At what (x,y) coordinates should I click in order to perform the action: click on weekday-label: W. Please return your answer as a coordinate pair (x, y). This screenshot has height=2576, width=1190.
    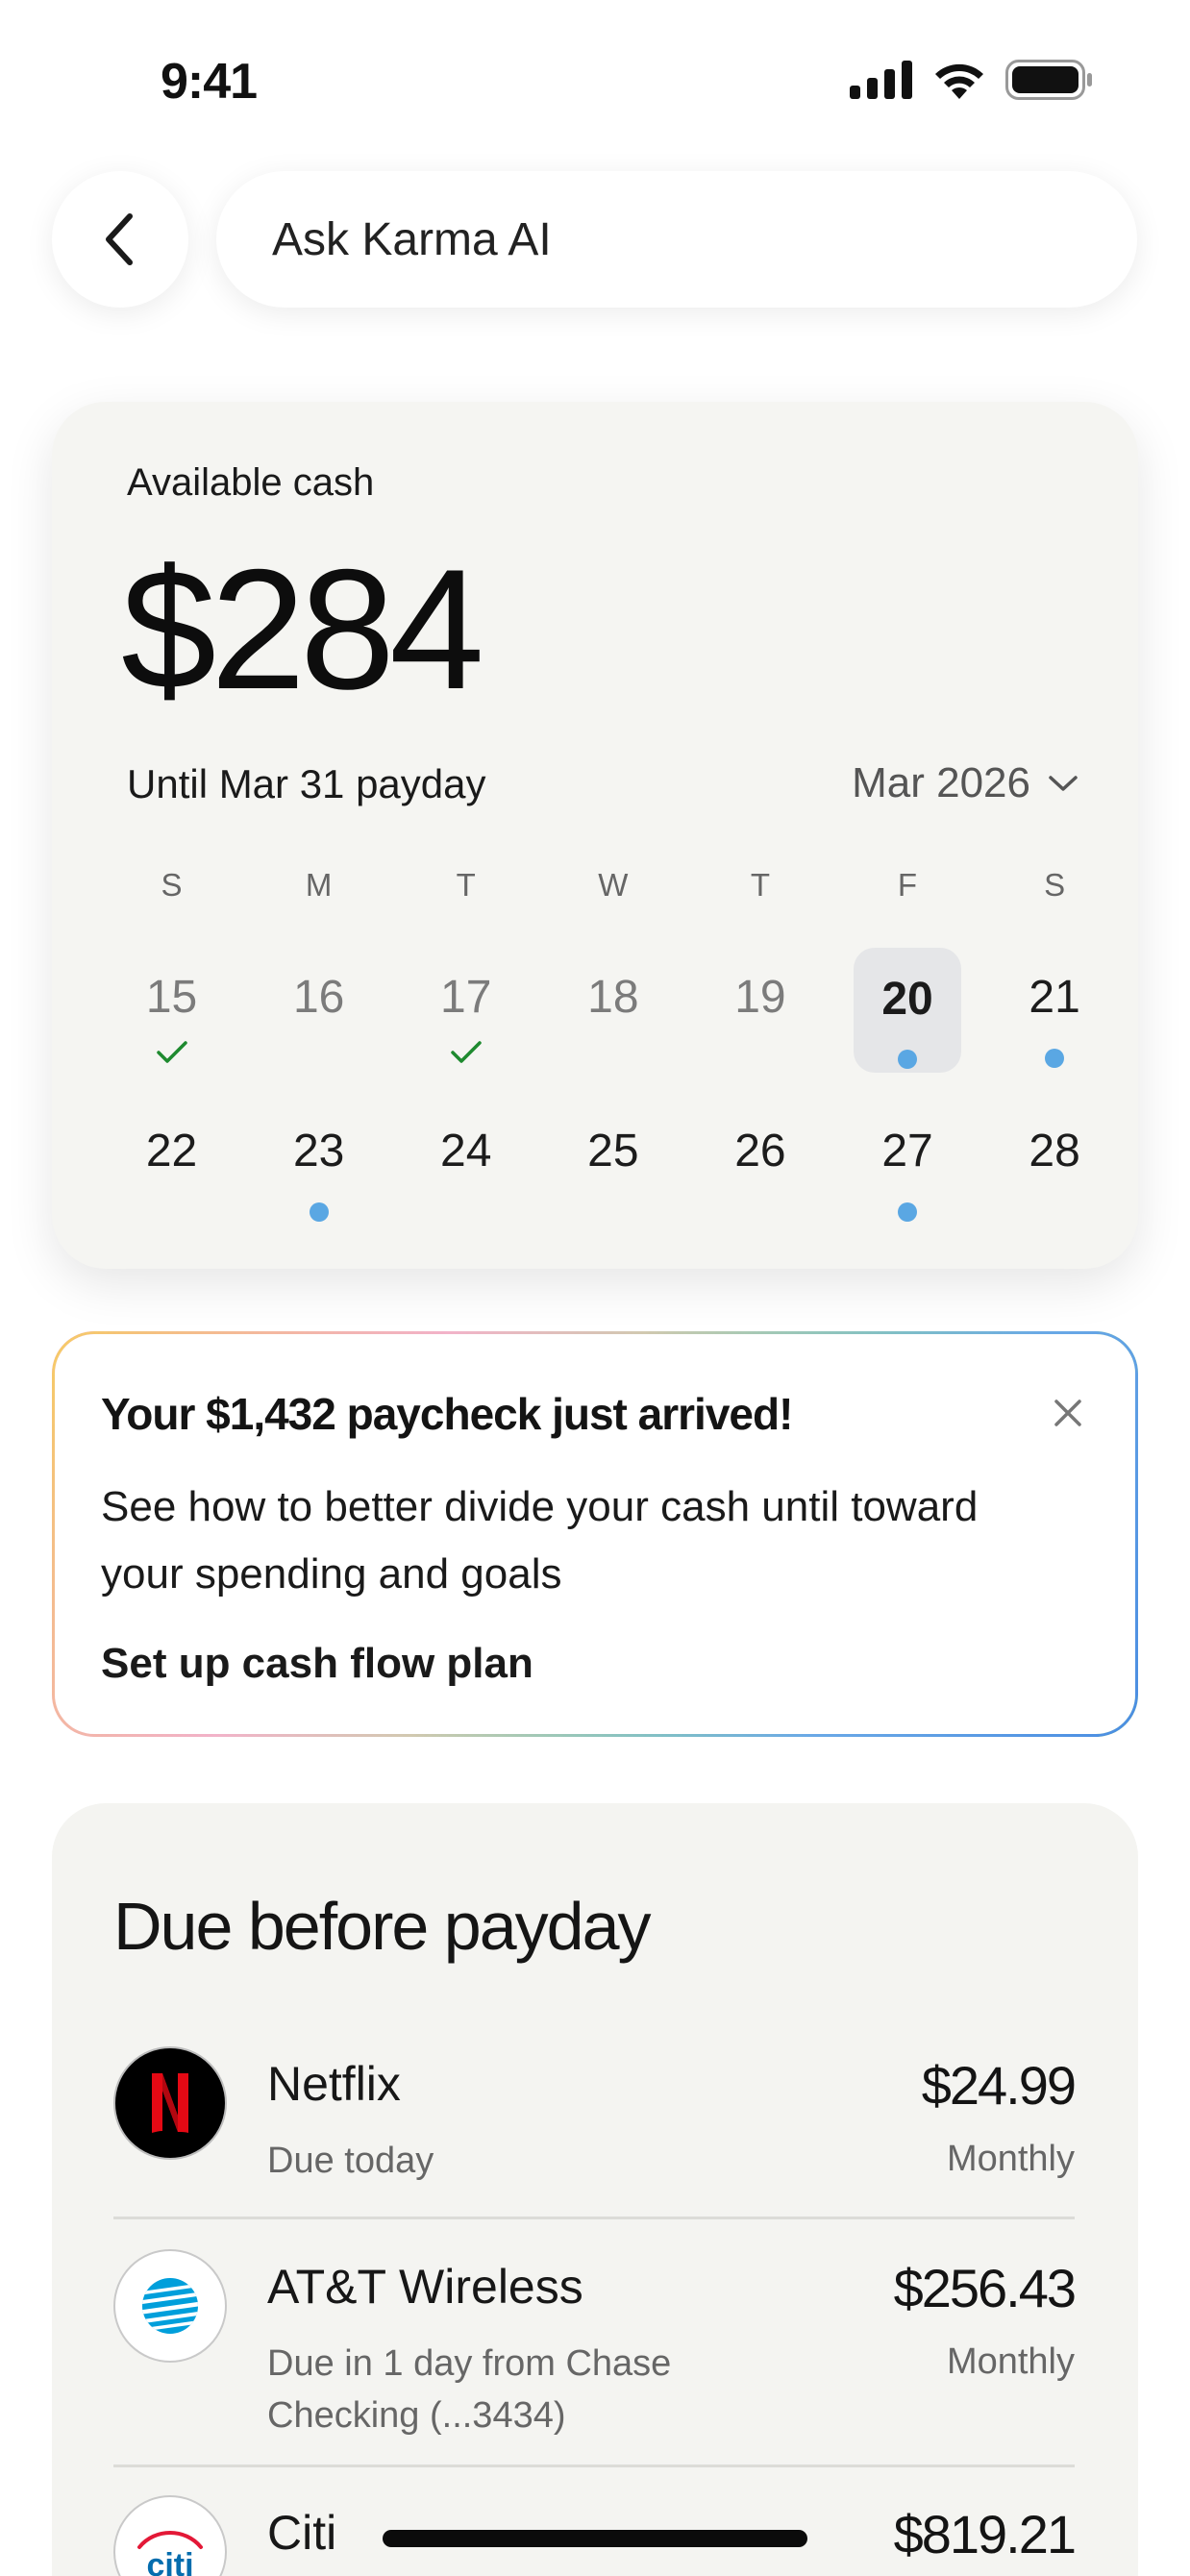
    Looking at the image, I should click on (614, 885).